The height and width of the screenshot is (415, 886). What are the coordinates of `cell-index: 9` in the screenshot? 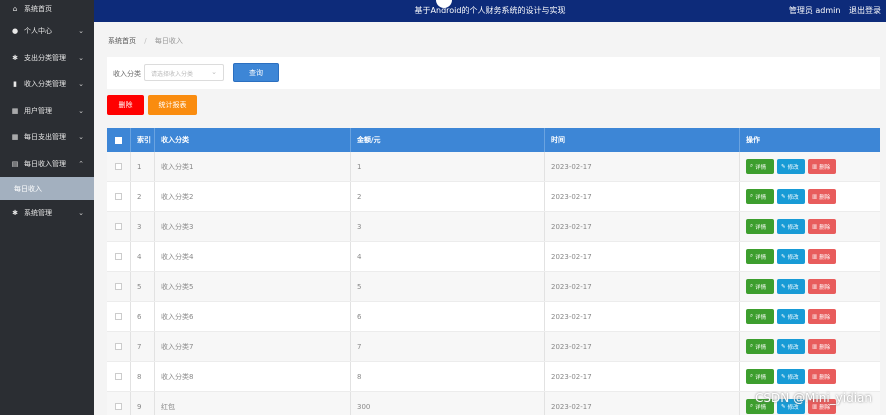 It's located at (143, 403).